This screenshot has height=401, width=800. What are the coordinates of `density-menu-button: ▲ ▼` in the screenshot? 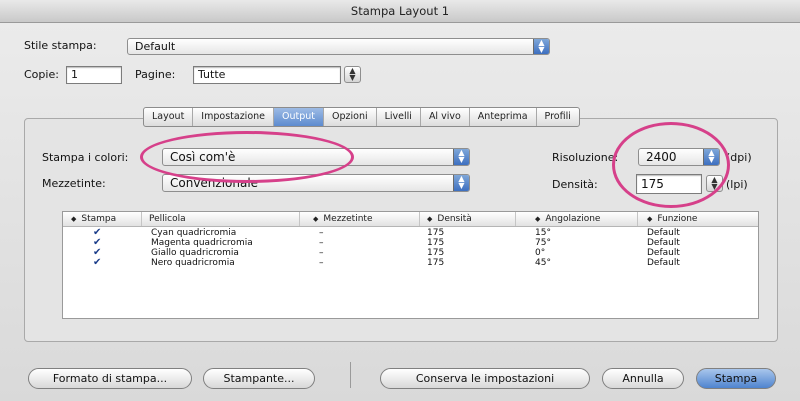 It's located at (714, 183).